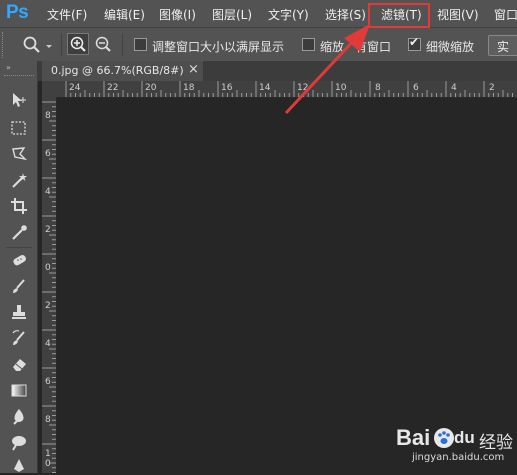 This screenshot has height=475, width=517. I want to click on photoshop-logo: Ps, so click(17, 12).